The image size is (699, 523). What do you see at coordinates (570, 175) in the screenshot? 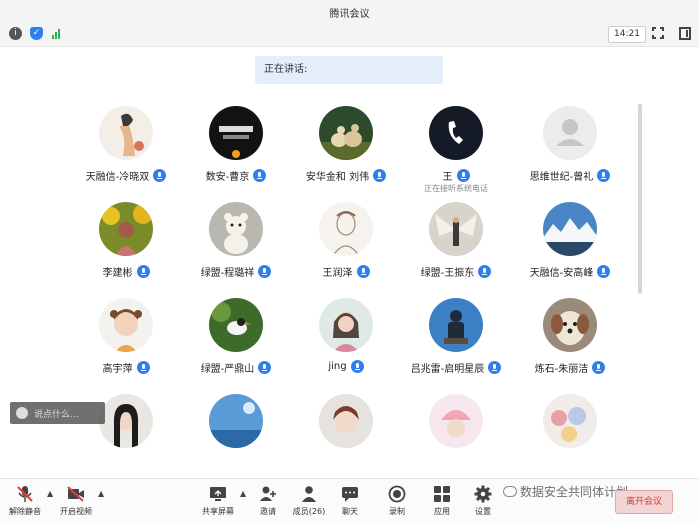
I see `participant-name-row: 思维世纪-曾礼` at bounding box center [570, 175].